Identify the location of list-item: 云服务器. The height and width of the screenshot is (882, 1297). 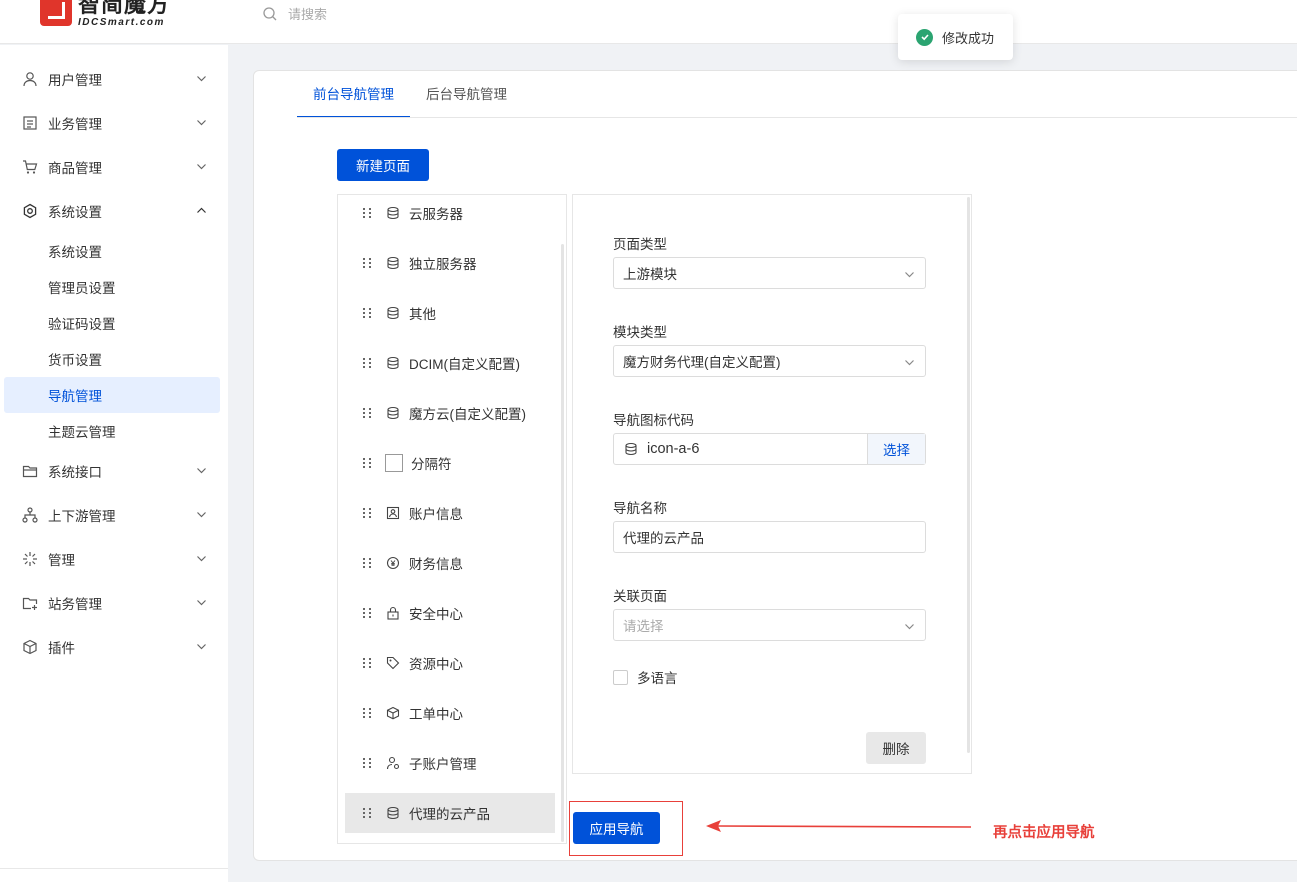
(450, 214).